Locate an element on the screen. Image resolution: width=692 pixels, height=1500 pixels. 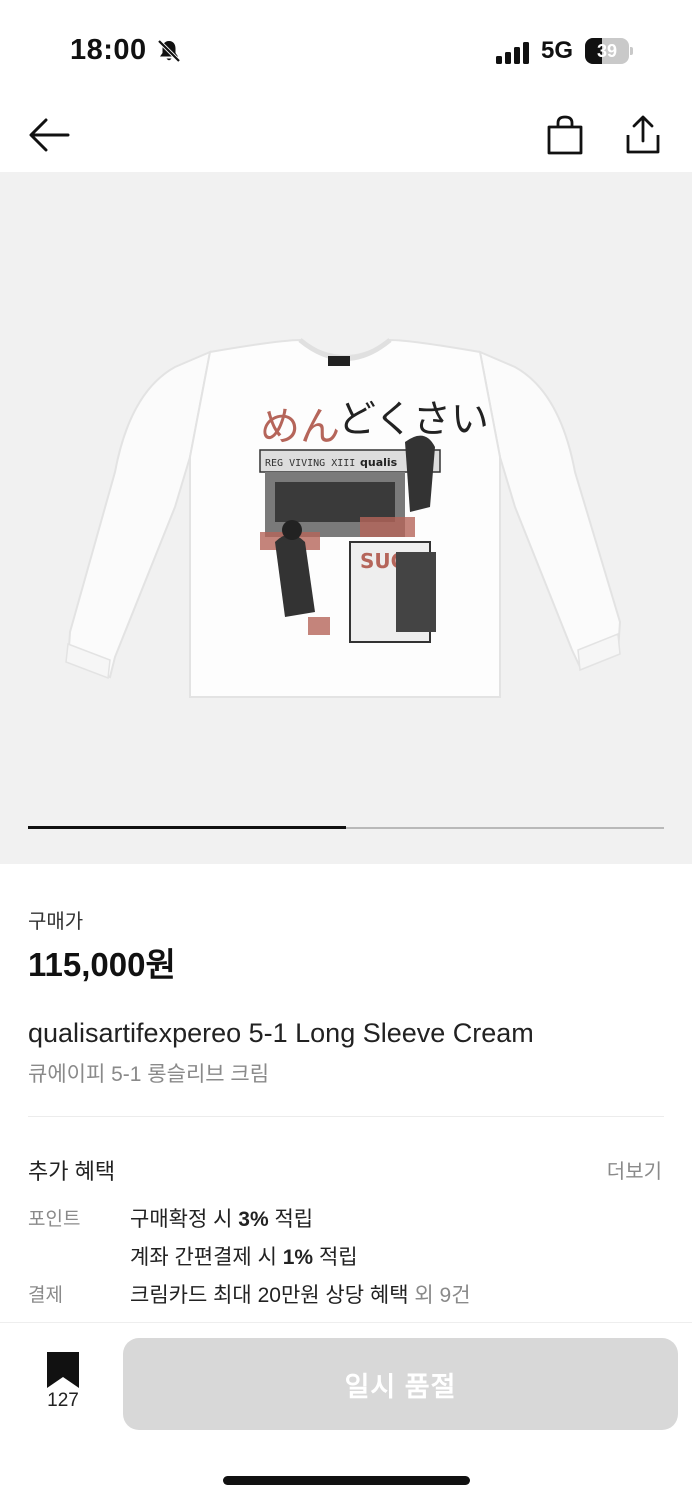
battery-icon: 39 is located at coordinates (609, 51).